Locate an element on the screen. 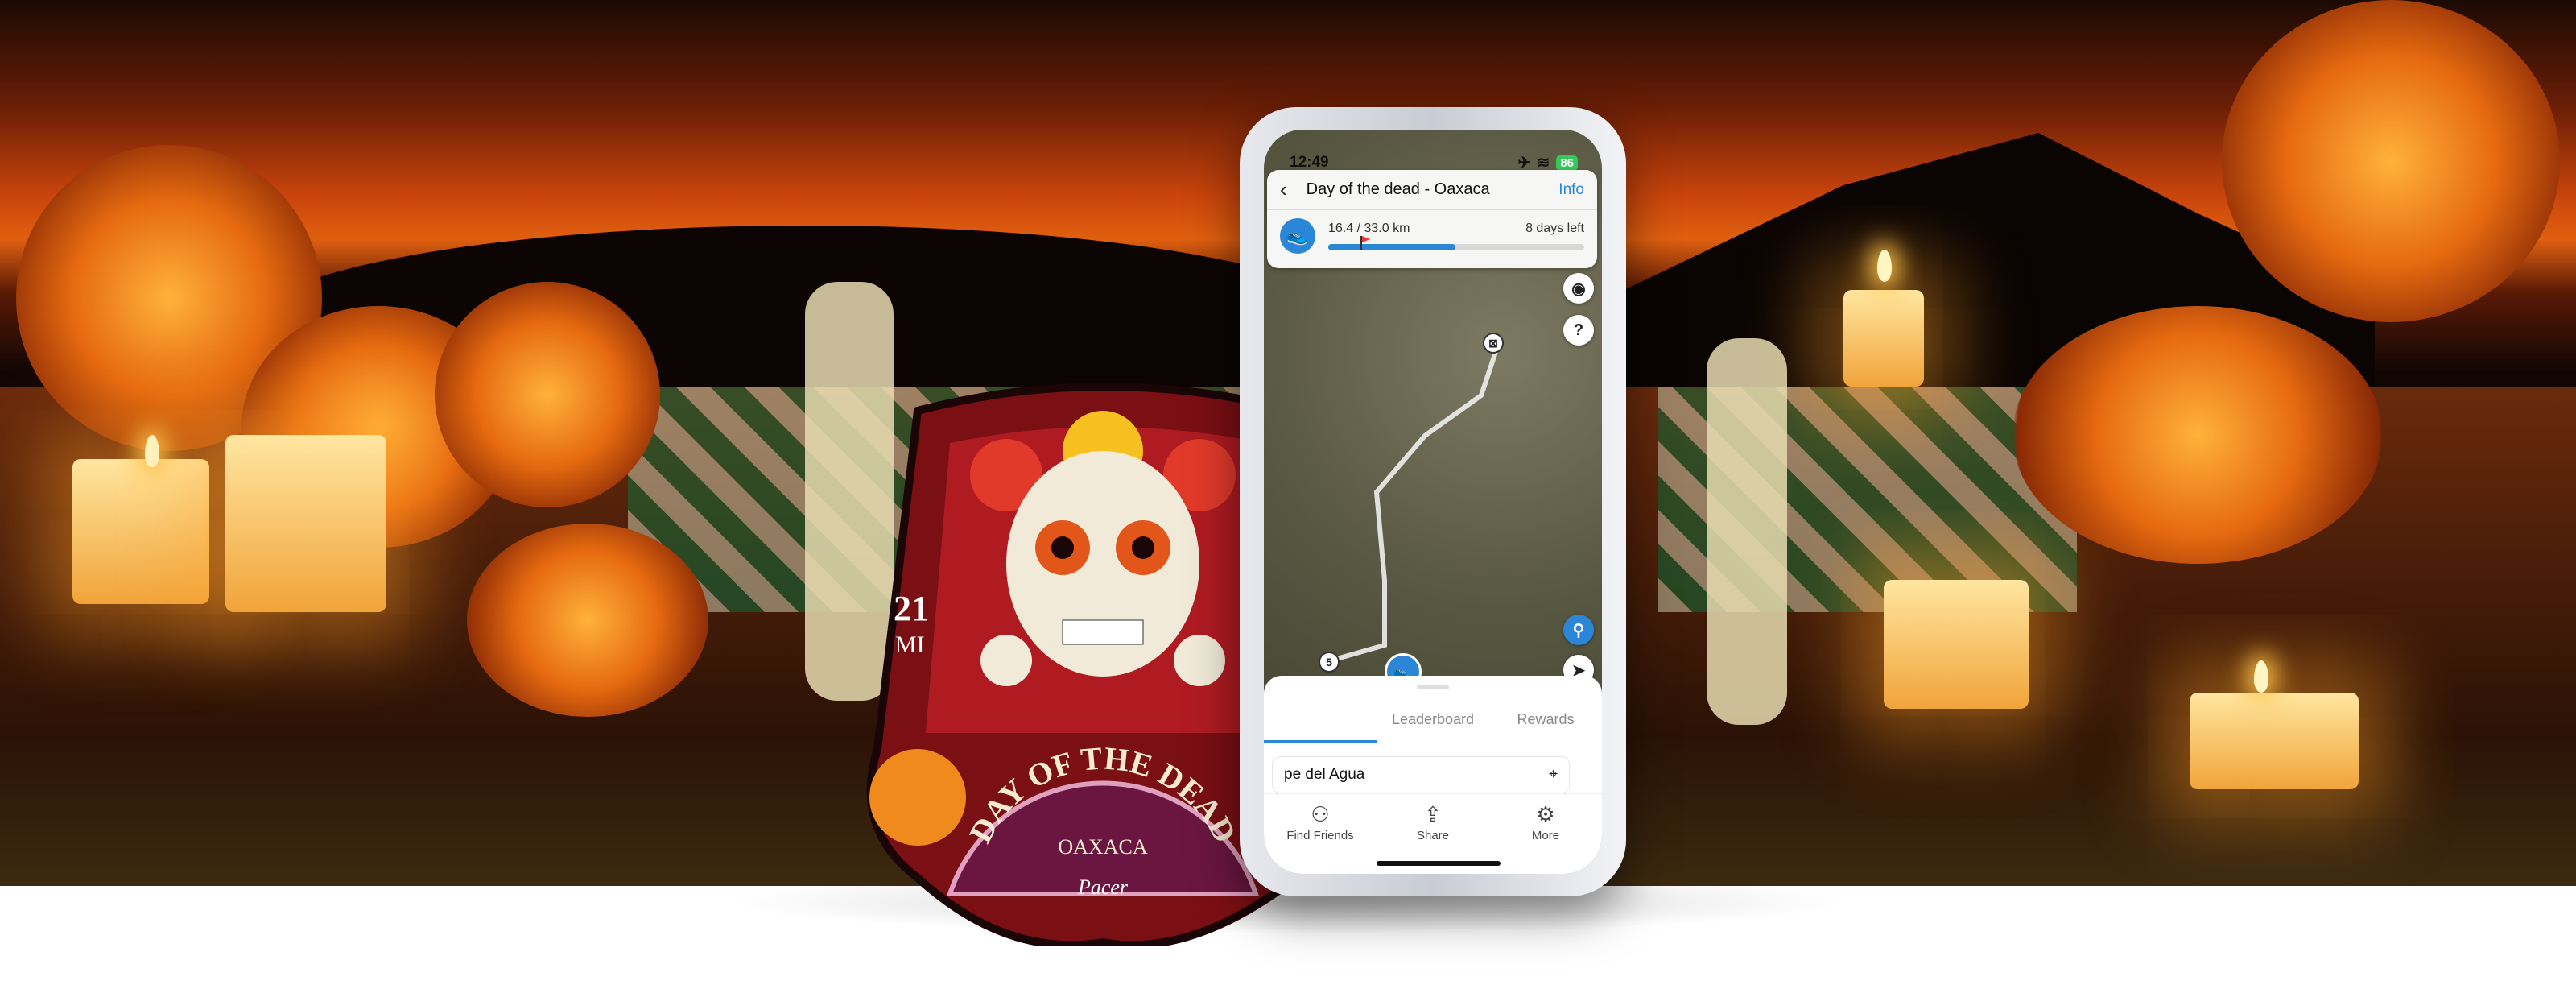 This screenshot has width=2576, height=985. tab-overview is located at coordinates (1320, 723).